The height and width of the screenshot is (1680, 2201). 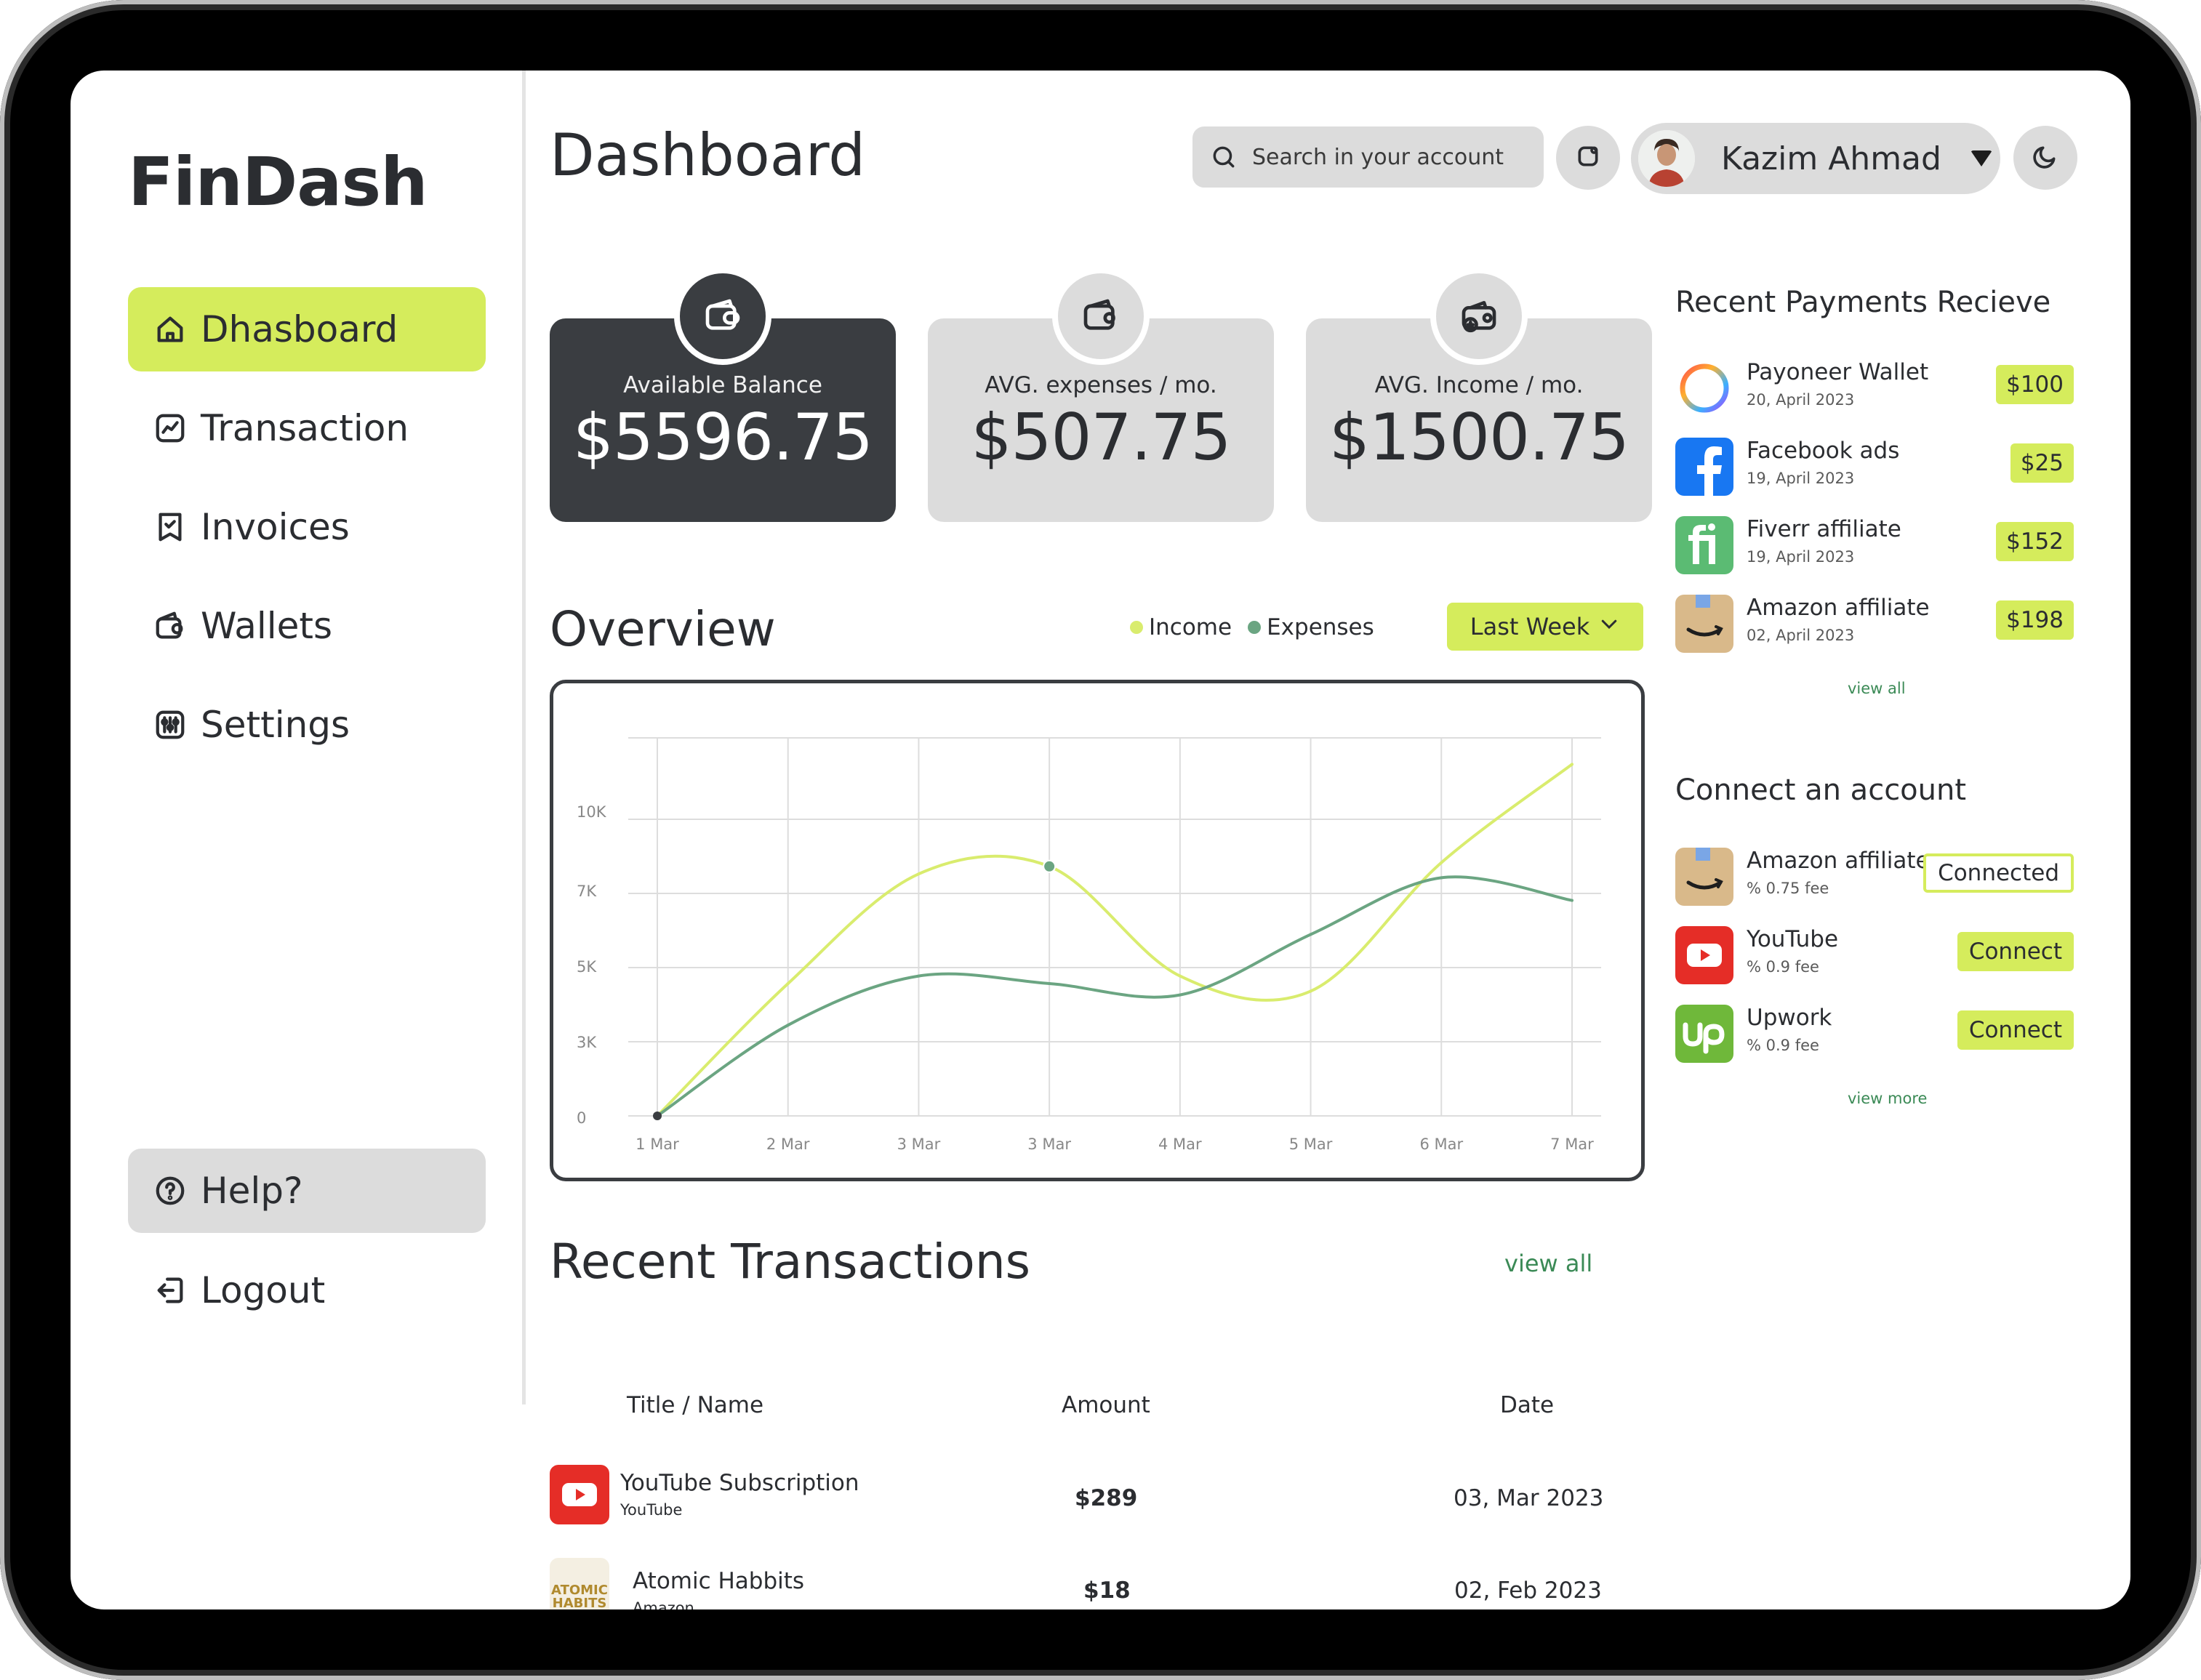 What do you see at coordinates (1527, 1405) in the screenshot?
I see `column-header-date: Date` at bounding box center [1527, 1405].